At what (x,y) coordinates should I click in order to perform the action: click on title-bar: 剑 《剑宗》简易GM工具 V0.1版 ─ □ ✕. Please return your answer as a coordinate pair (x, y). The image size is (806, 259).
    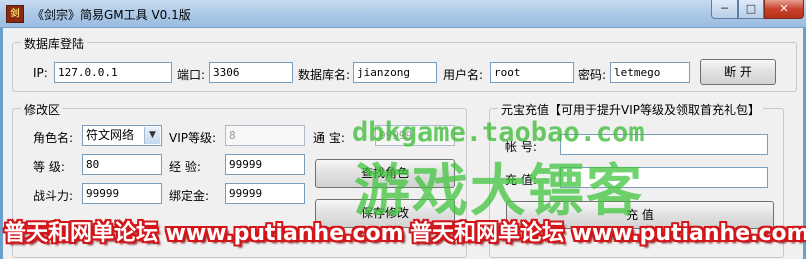
    Looking at the image, I should click on (403, 14).